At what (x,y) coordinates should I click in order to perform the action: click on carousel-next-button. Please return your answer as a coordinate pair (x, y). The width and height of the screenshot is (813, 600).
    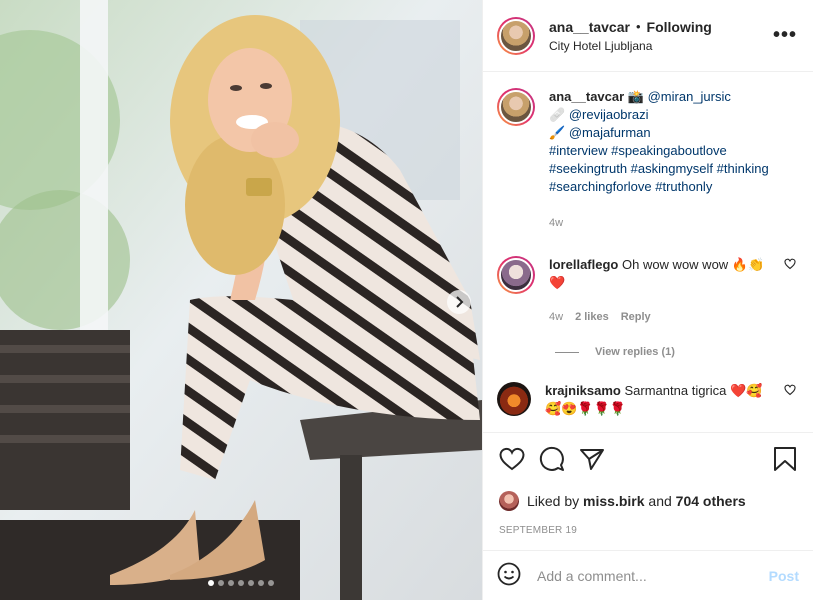
    Looking at the image, I should click on (459, 302).